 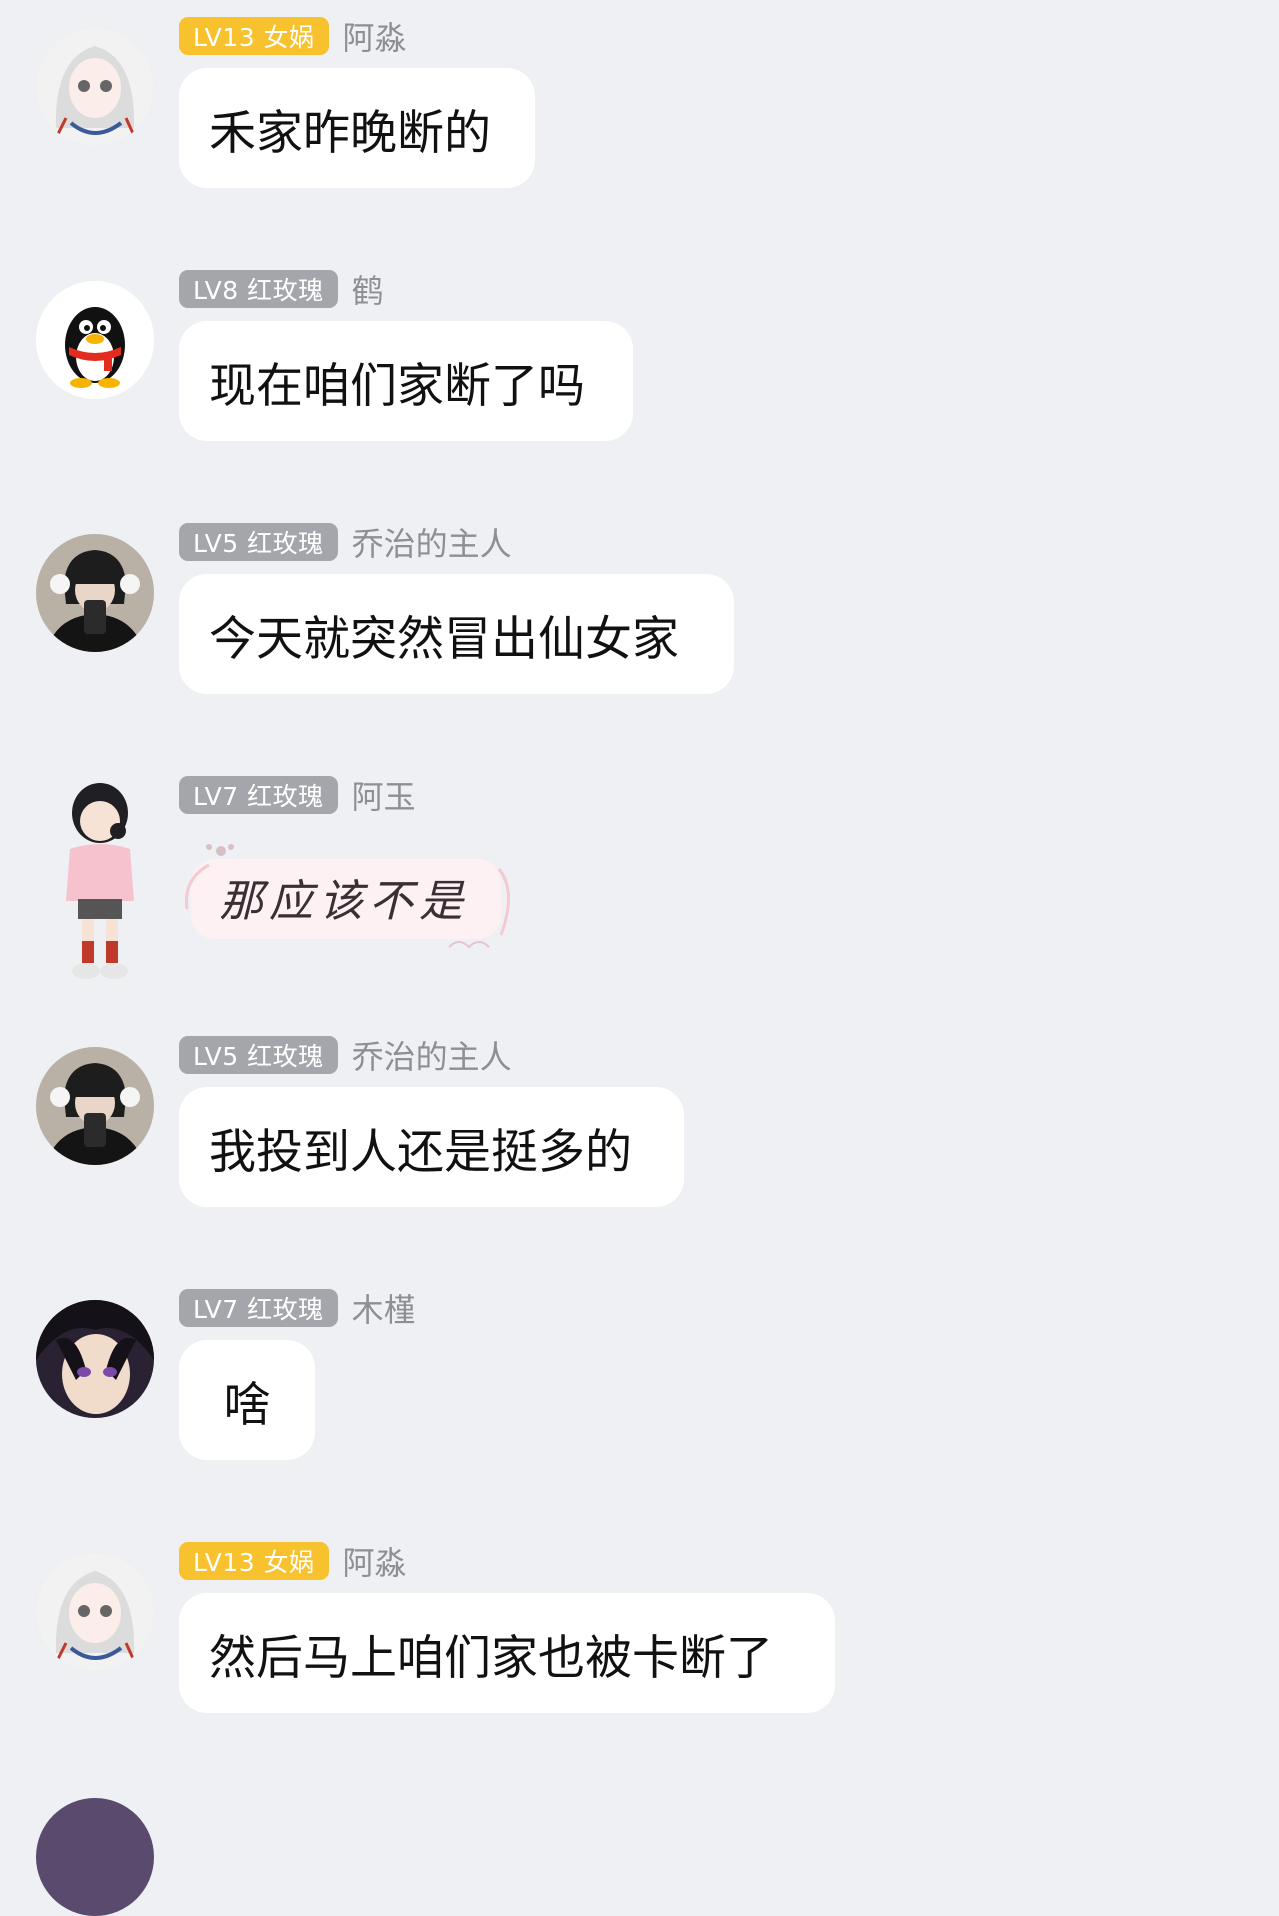 I want to click on message-text: 禾家昨晚断的, so click(x=350, y=133).